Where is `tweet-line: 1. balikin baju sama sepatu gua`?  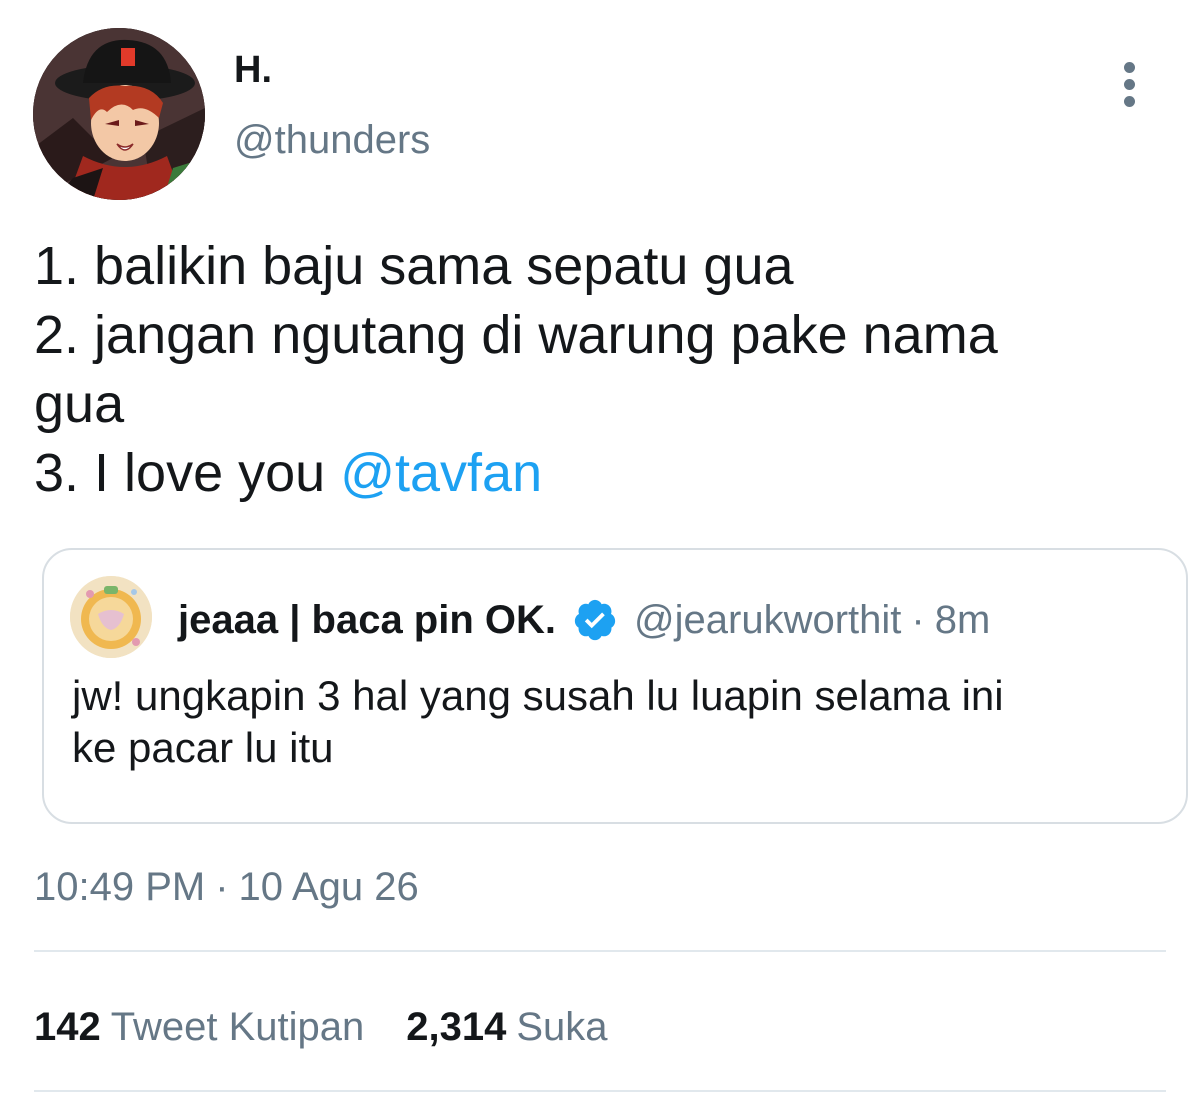
tweet-line: 1. balikin baju sama sepatu gua is located at coordinates (414, 266).